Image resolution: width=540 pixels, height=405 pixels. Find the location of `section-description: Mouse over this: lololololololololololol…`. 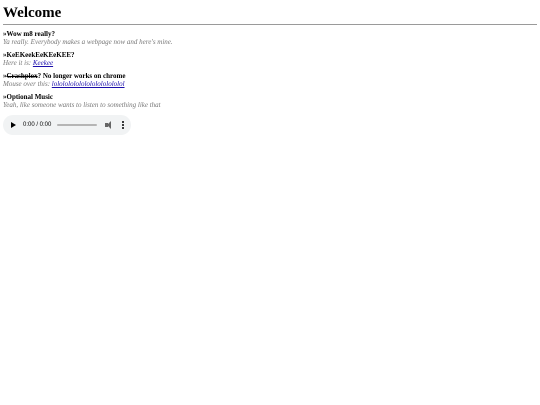

section-description: Mouse over this: lololololololololololol… is located at coordinates (270, 84).